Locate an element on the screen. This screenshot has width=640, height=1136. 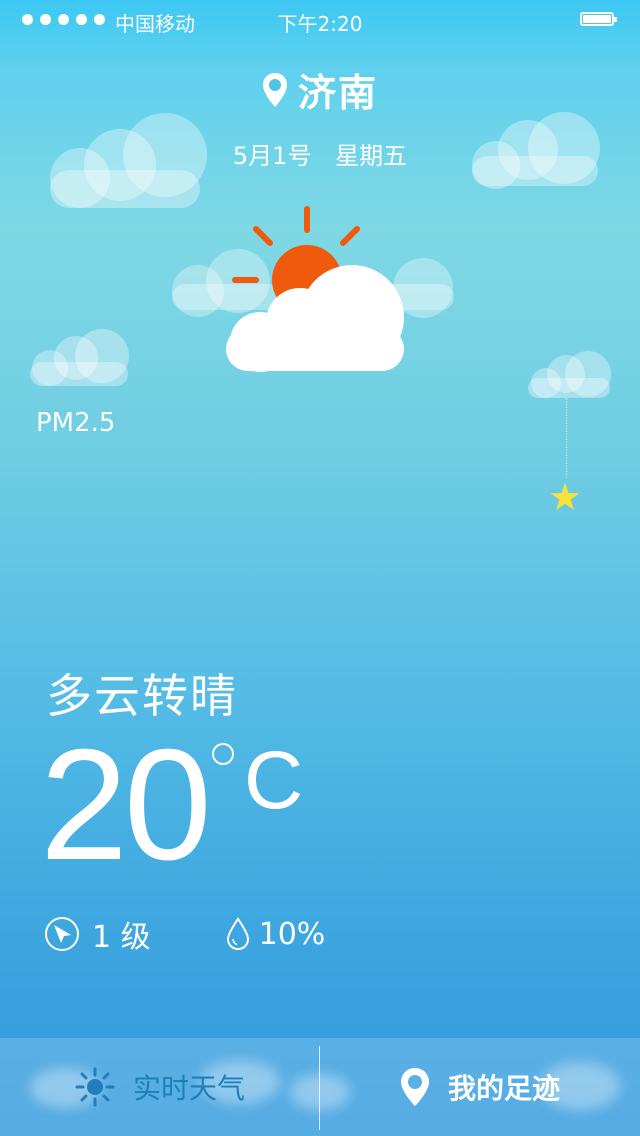
degree-icon is located at coordinates (223, 754).